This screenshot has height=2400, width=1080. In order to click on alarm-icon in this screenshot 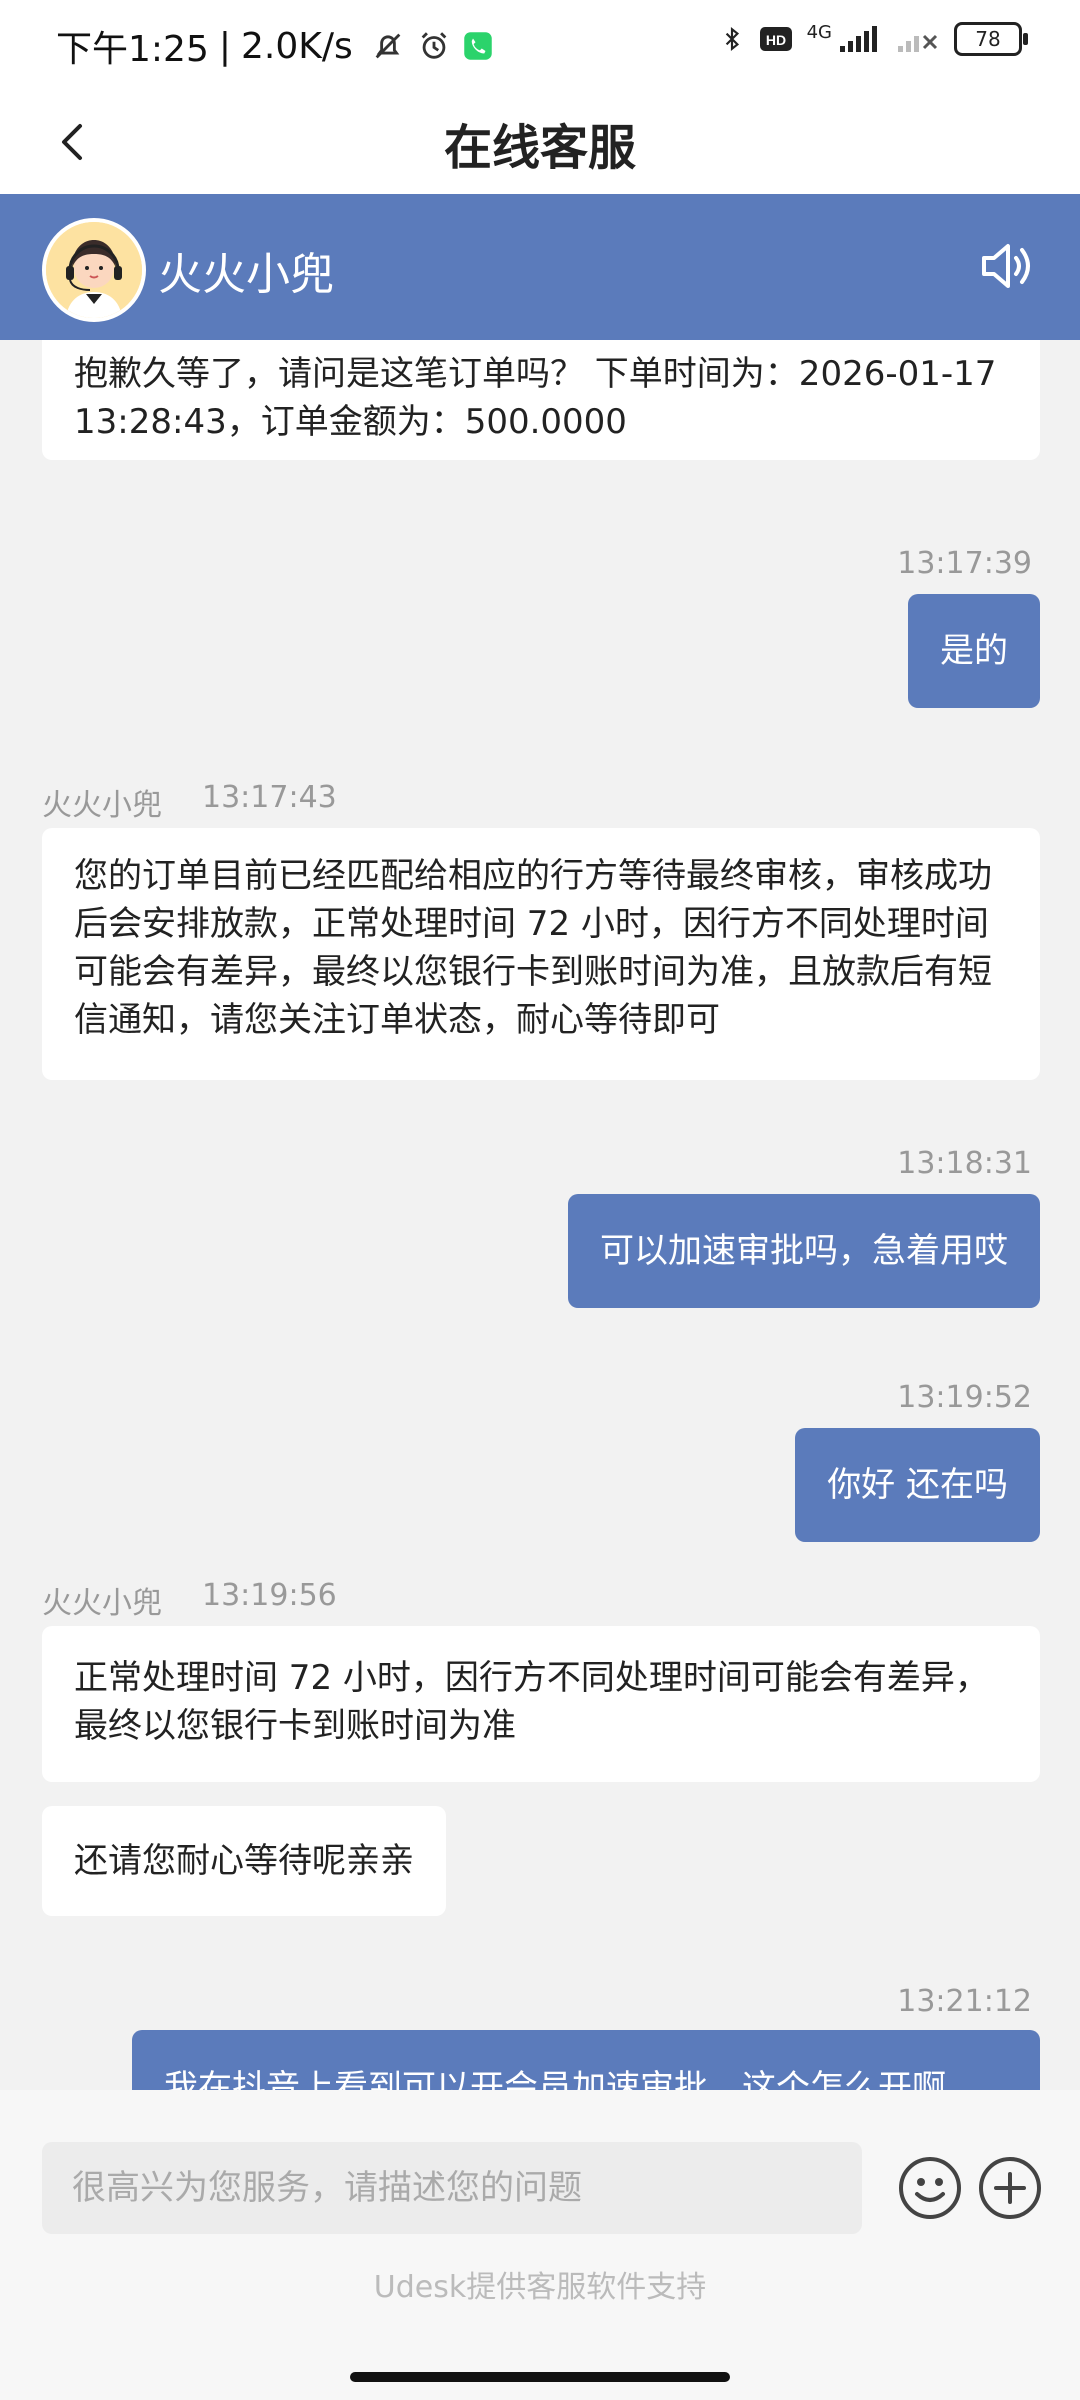, I will do `click(434, 45)`.